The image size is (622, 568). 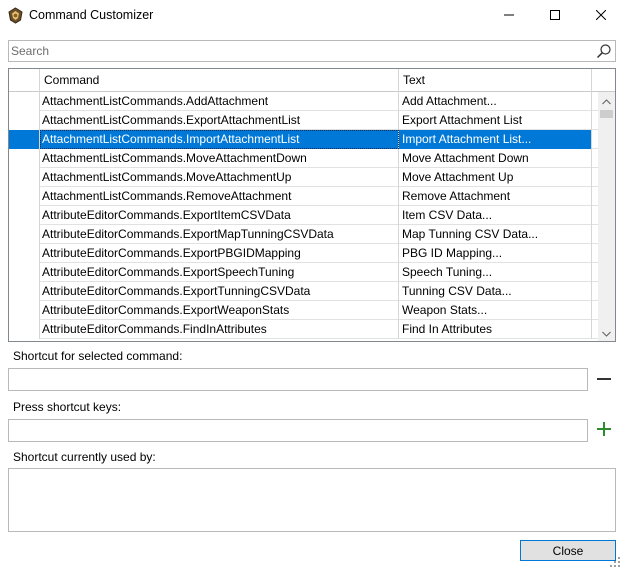 I want to click on add-shortcut-button, so click(x=604, y=430).